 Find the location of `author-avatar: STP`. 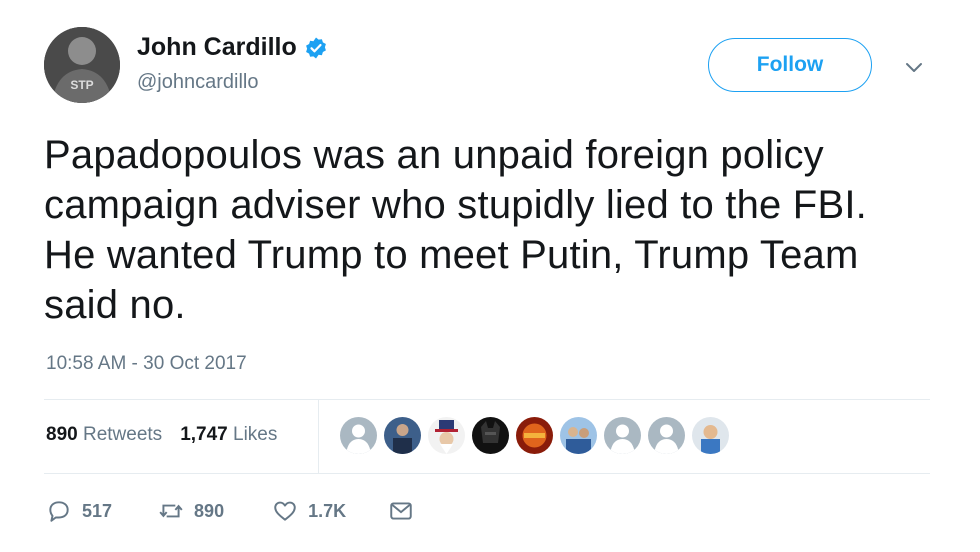

author-avatar: STP is located at coordinates (82, 65).